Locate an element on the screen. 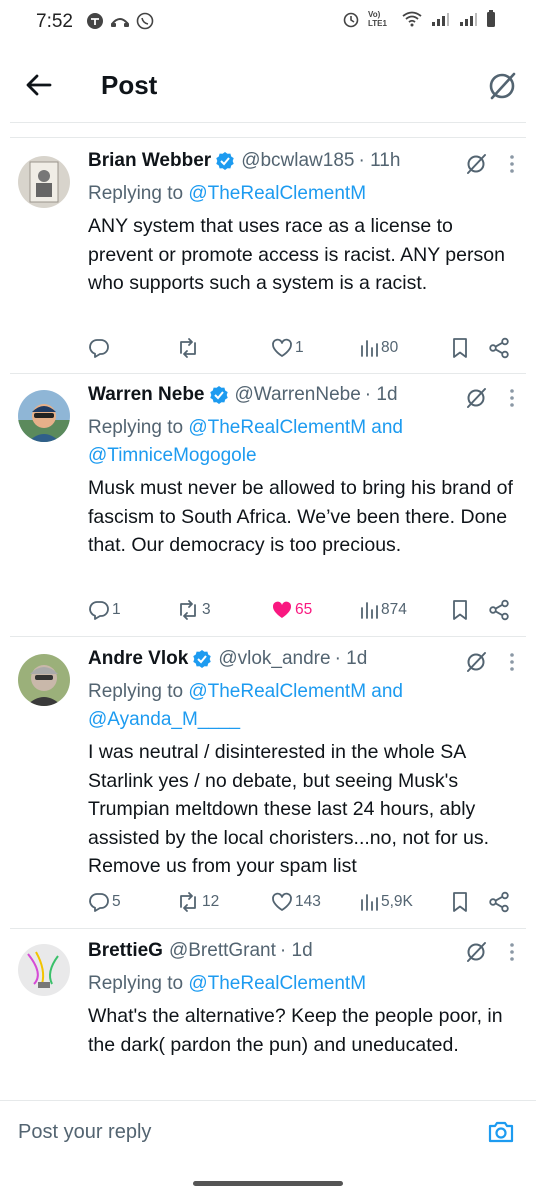 This screenshot has width=536, height=1200. repost-button: 3 is located at coordinates (193, 610).